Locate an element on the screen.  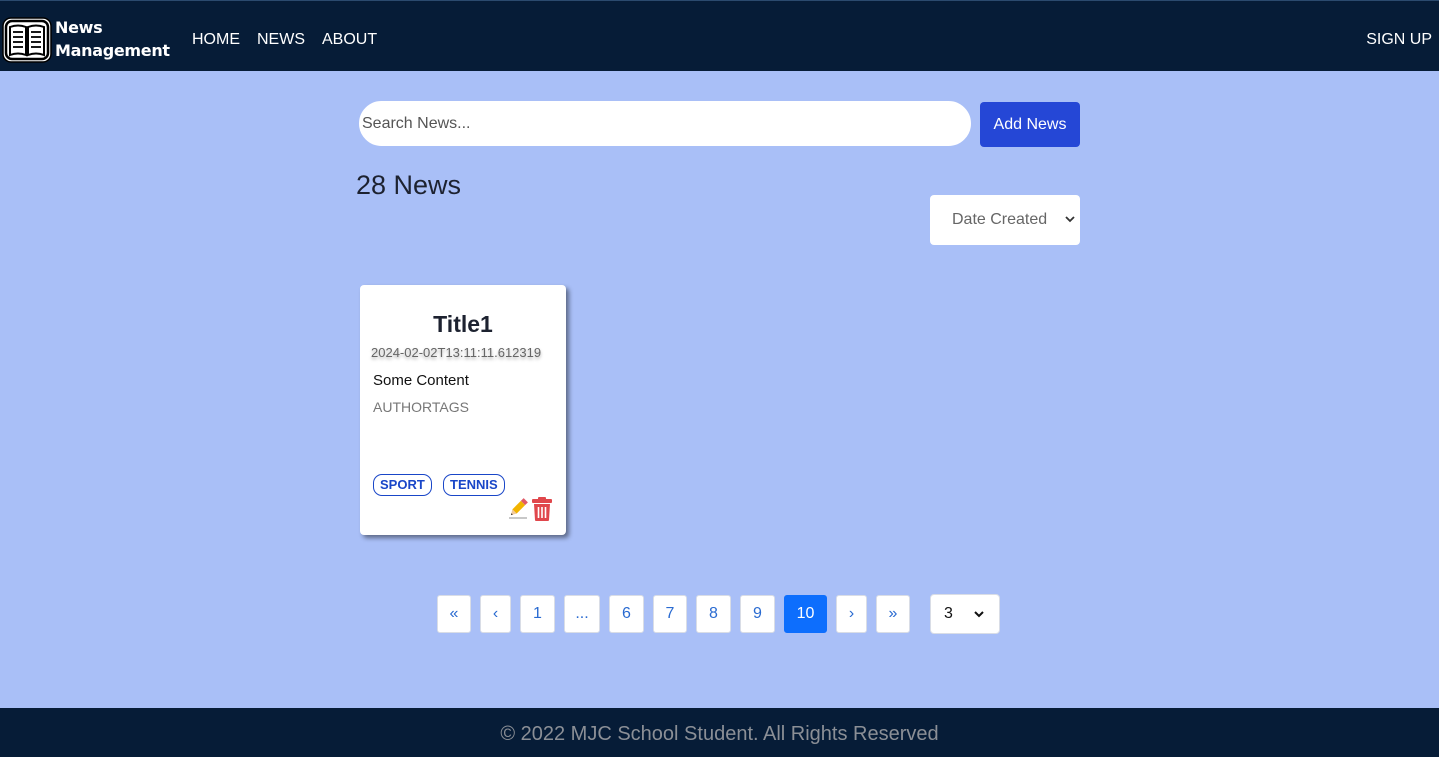
trash-delete-icon is located at coordinates (542, 509).